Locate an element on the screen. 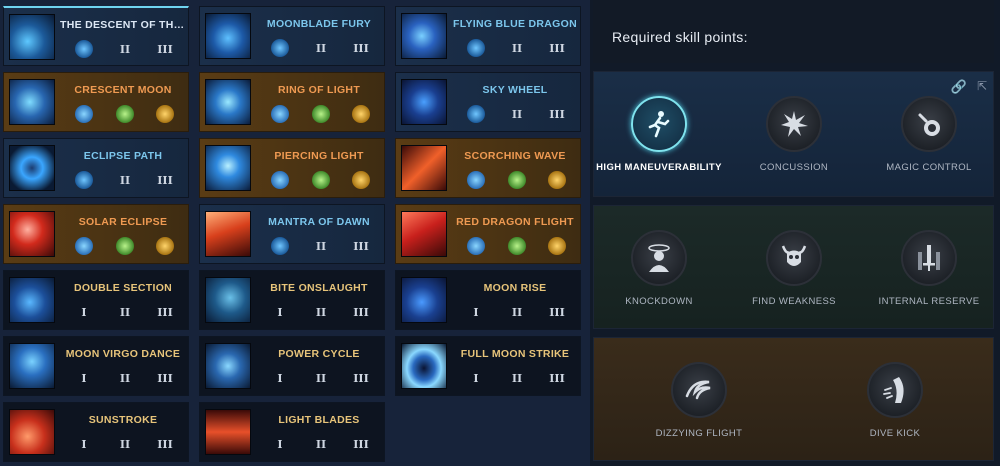  skill-card: RED DRAGON FLIGHT is located at coordinates (488, 234).